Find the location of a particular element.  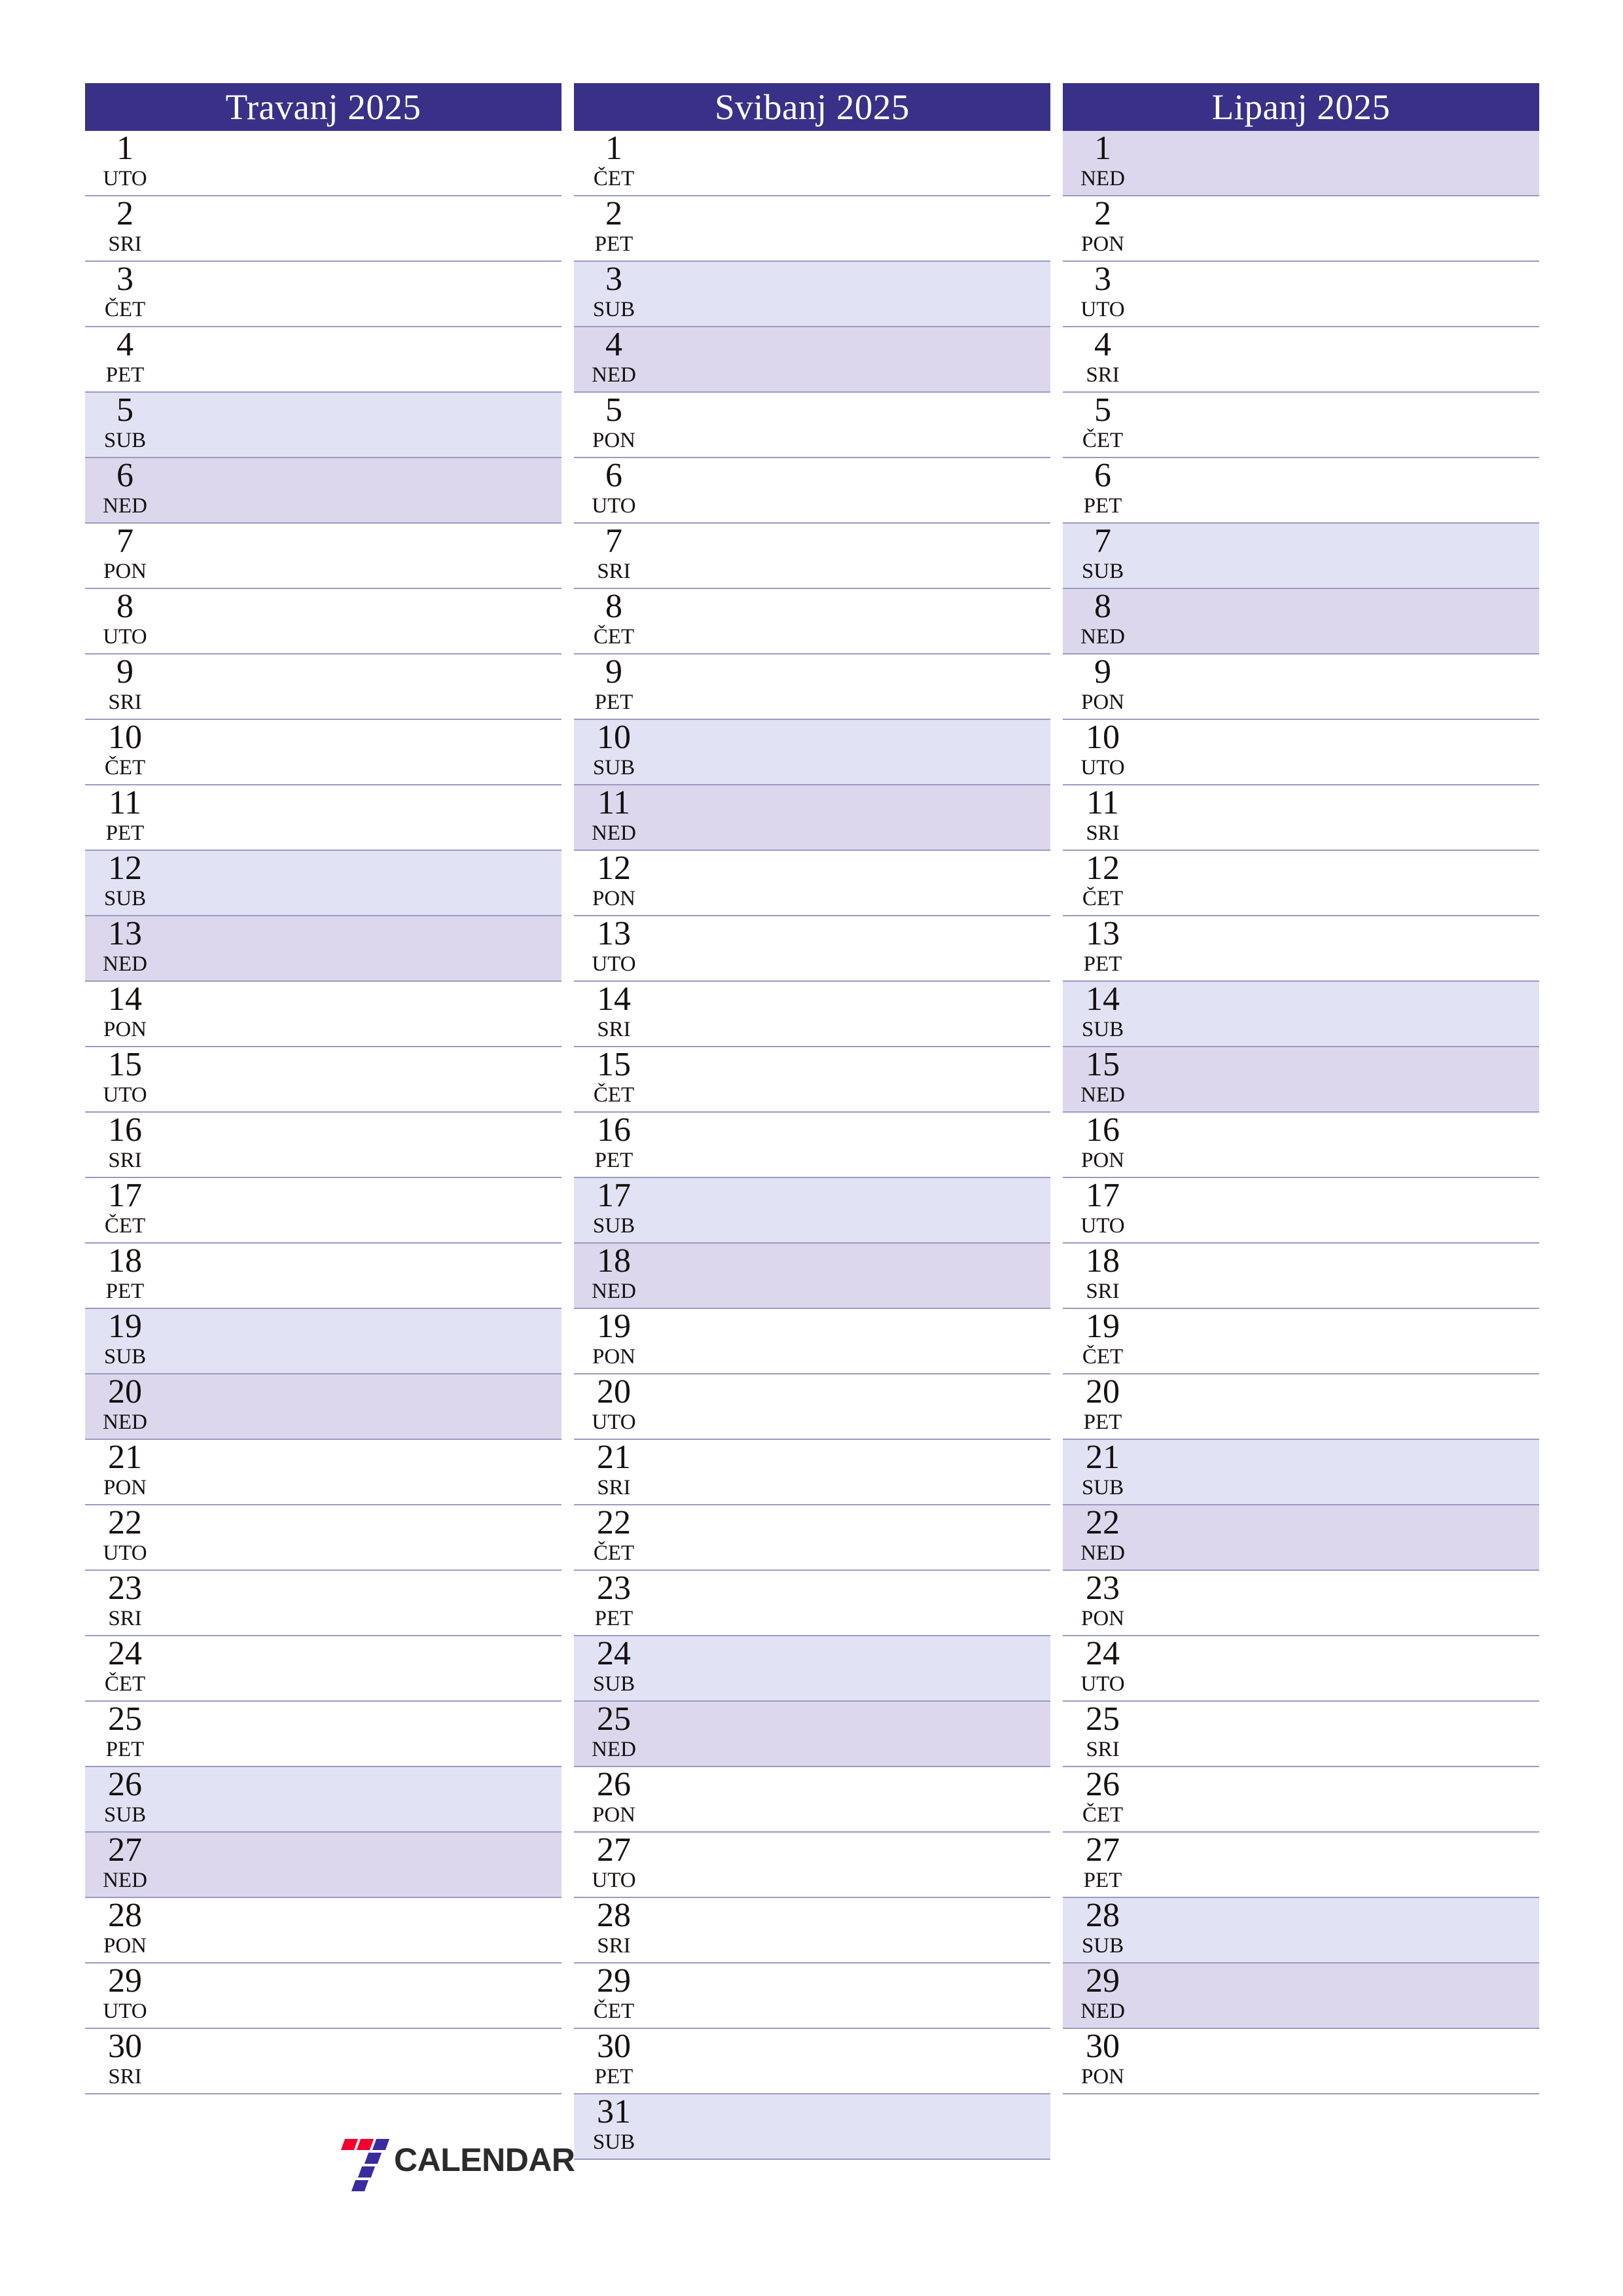

day-row: 14 SUB is located at coordinates (1301, 1014).